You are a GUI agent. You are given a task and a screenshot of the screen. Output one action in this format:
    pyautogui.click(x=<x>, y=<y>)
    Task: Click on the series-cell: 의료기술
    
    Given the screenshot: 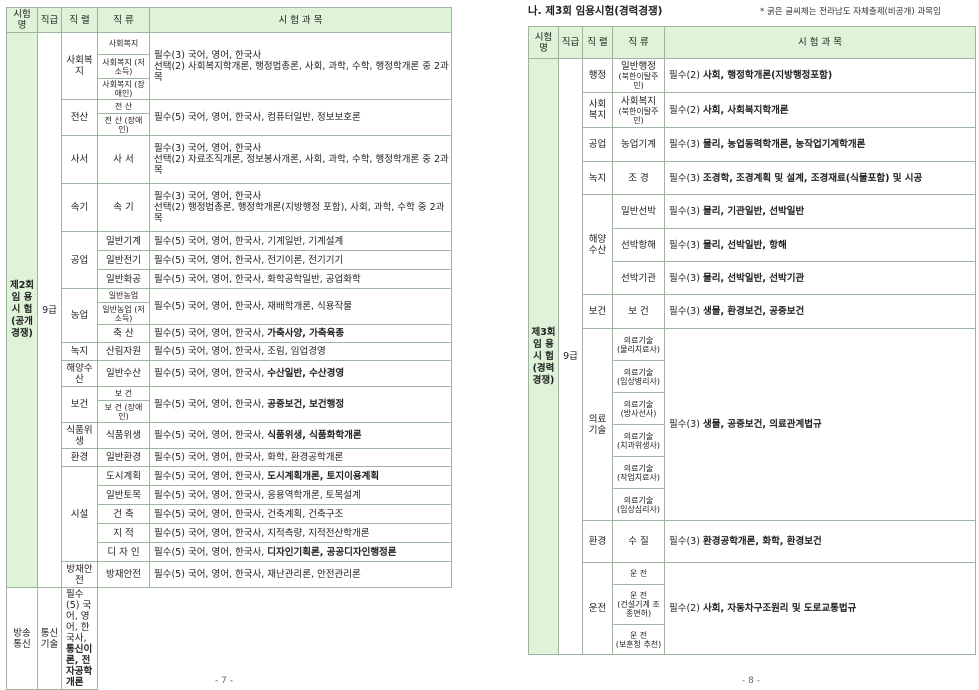 What is the action you would take?
    pyautogui.click(x=597, y=424)
    